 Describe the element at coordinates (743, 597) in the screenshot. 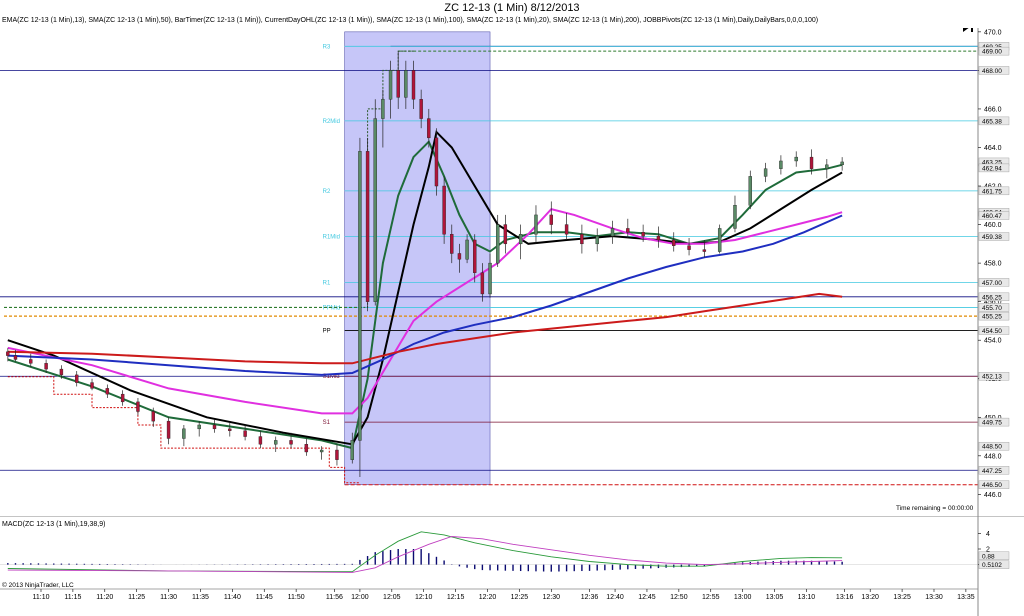

I see `x-tick-label: 13:00` at that location.